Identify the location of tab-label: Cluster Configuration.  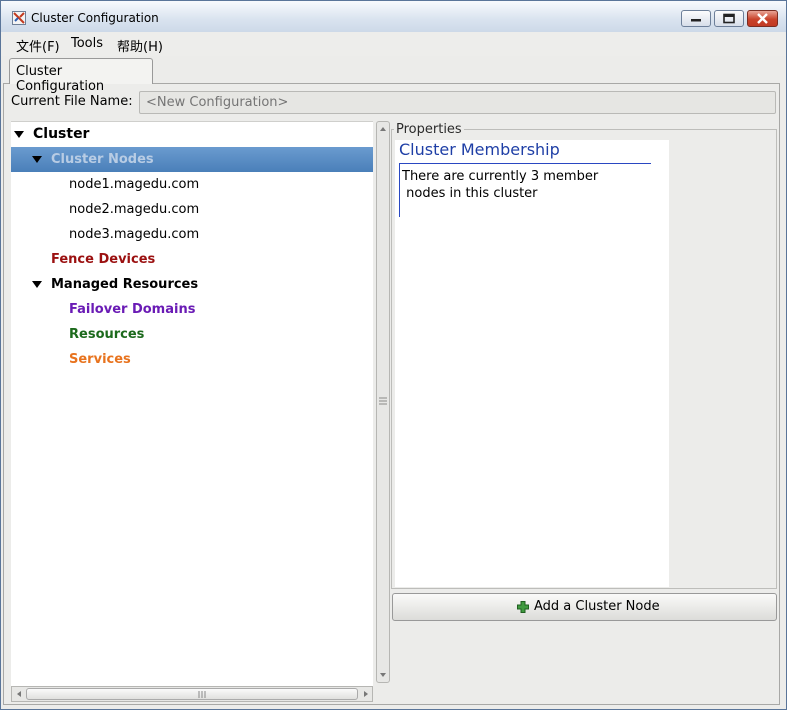
(60, 79).